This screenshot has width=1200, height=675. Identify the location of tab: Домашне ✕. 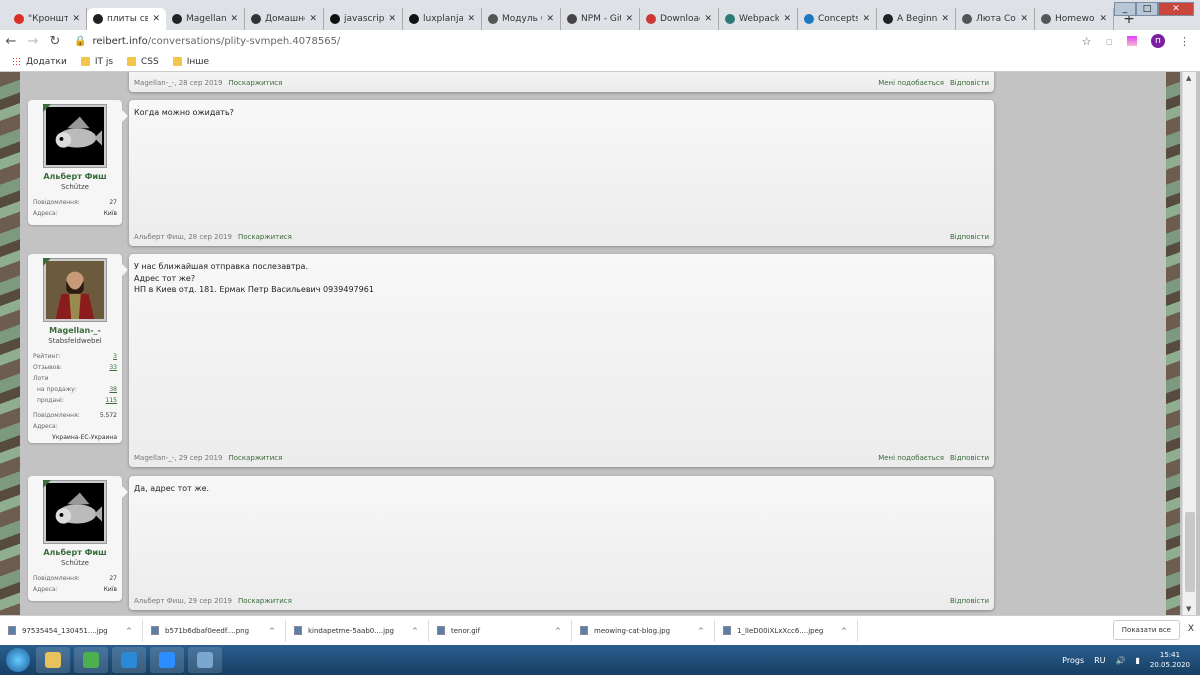
(284, 19).